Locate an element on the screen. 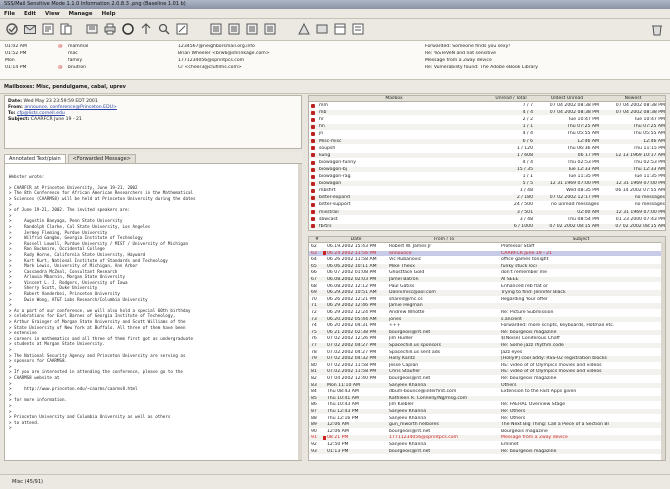 This screenshot has width=670, height=489. message-cell: funky stuck loci is located at coordinates (519, 266).